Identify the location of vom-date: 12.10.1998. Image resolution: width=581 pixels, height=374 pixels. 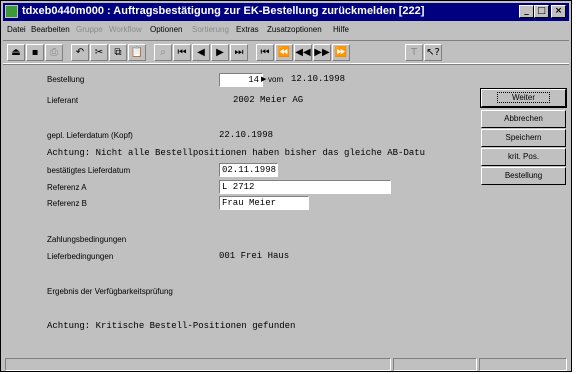
(318, 79).